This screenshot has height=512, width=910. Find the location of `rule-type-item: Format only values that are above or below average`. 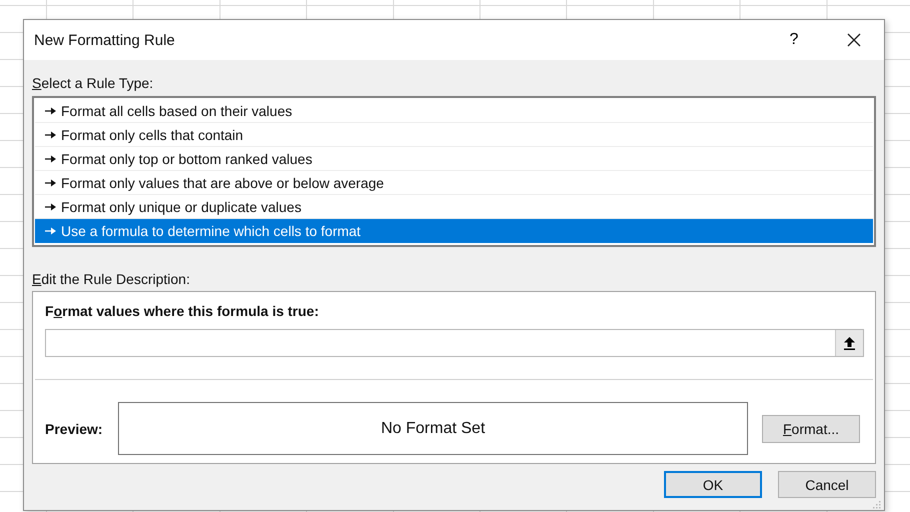

rule-type-item: Format only values that are above or below average is located at coordinates (454, 183).